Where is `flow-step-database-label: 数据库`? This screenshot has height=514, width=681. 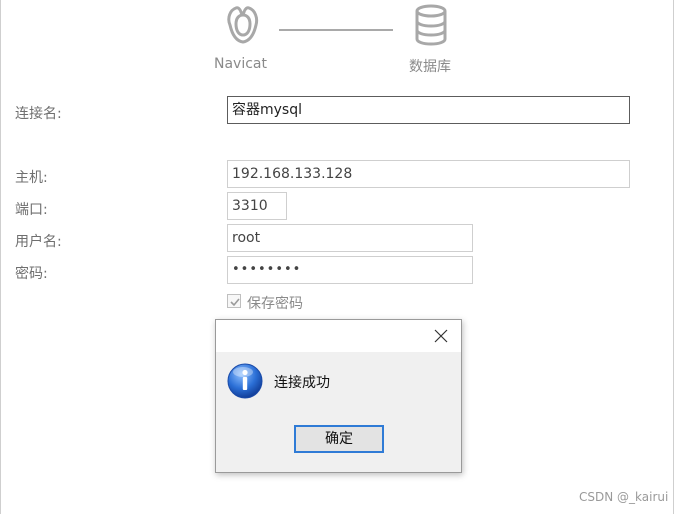 flow-step-database-label: 数据库 is located at coordinates (430, 67).